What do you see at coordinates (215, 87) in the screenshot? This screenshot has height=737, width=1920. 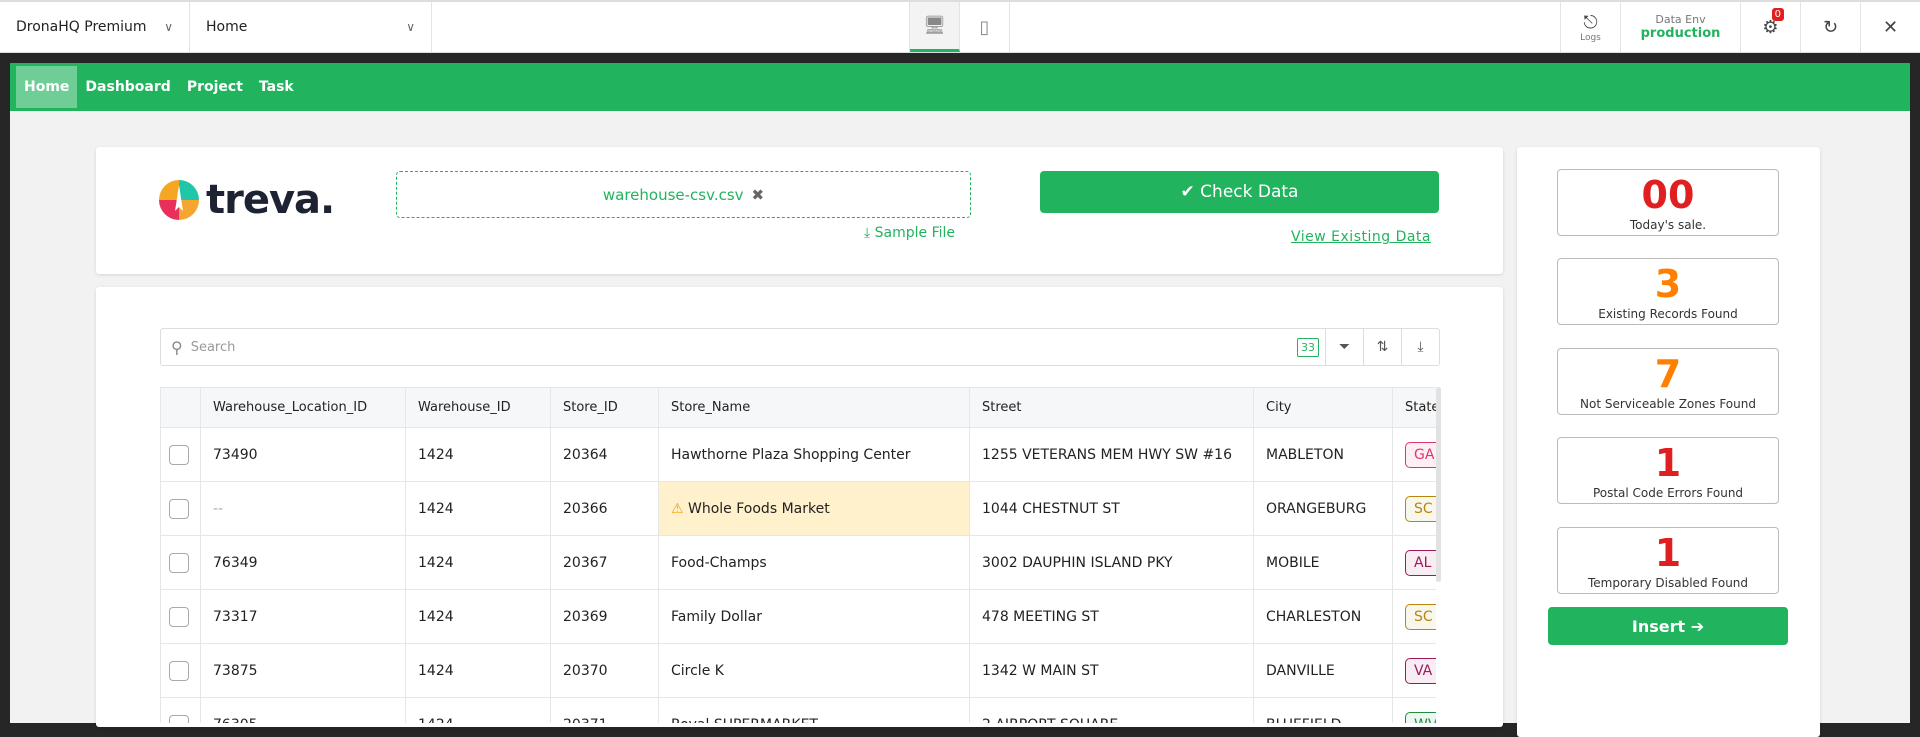 I see `nav-project: Project` at bounding box center [215, 87].